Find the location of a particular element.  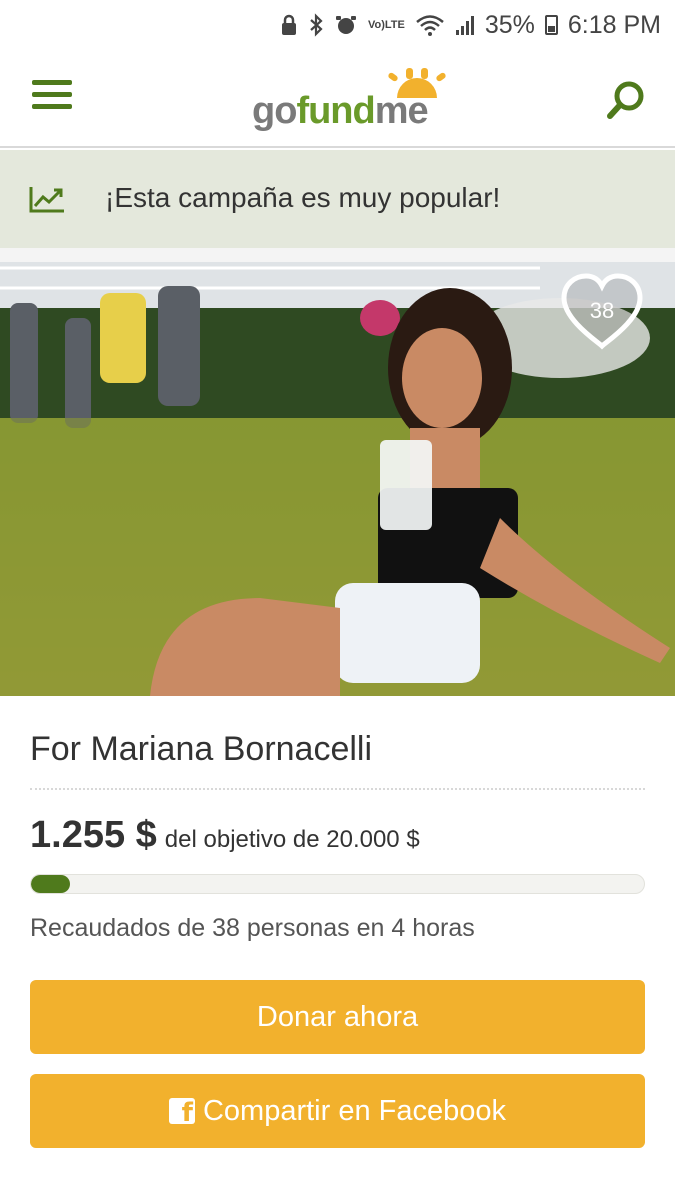

share-facebook-button: f Compartir en Facebook is located at coordinates (337, 1111).